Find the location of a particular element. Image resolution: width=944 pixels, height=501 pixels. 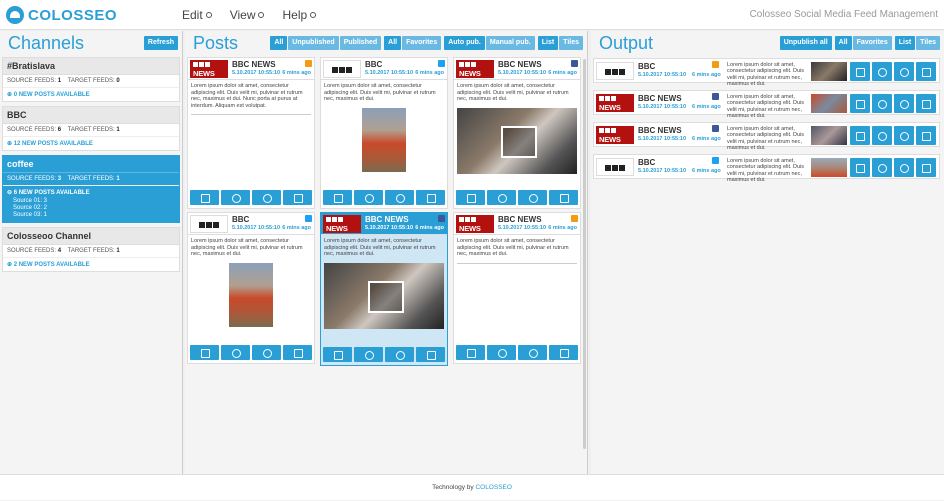

channel-name: Colosseoo Channel is located at coordinates (91, 236).